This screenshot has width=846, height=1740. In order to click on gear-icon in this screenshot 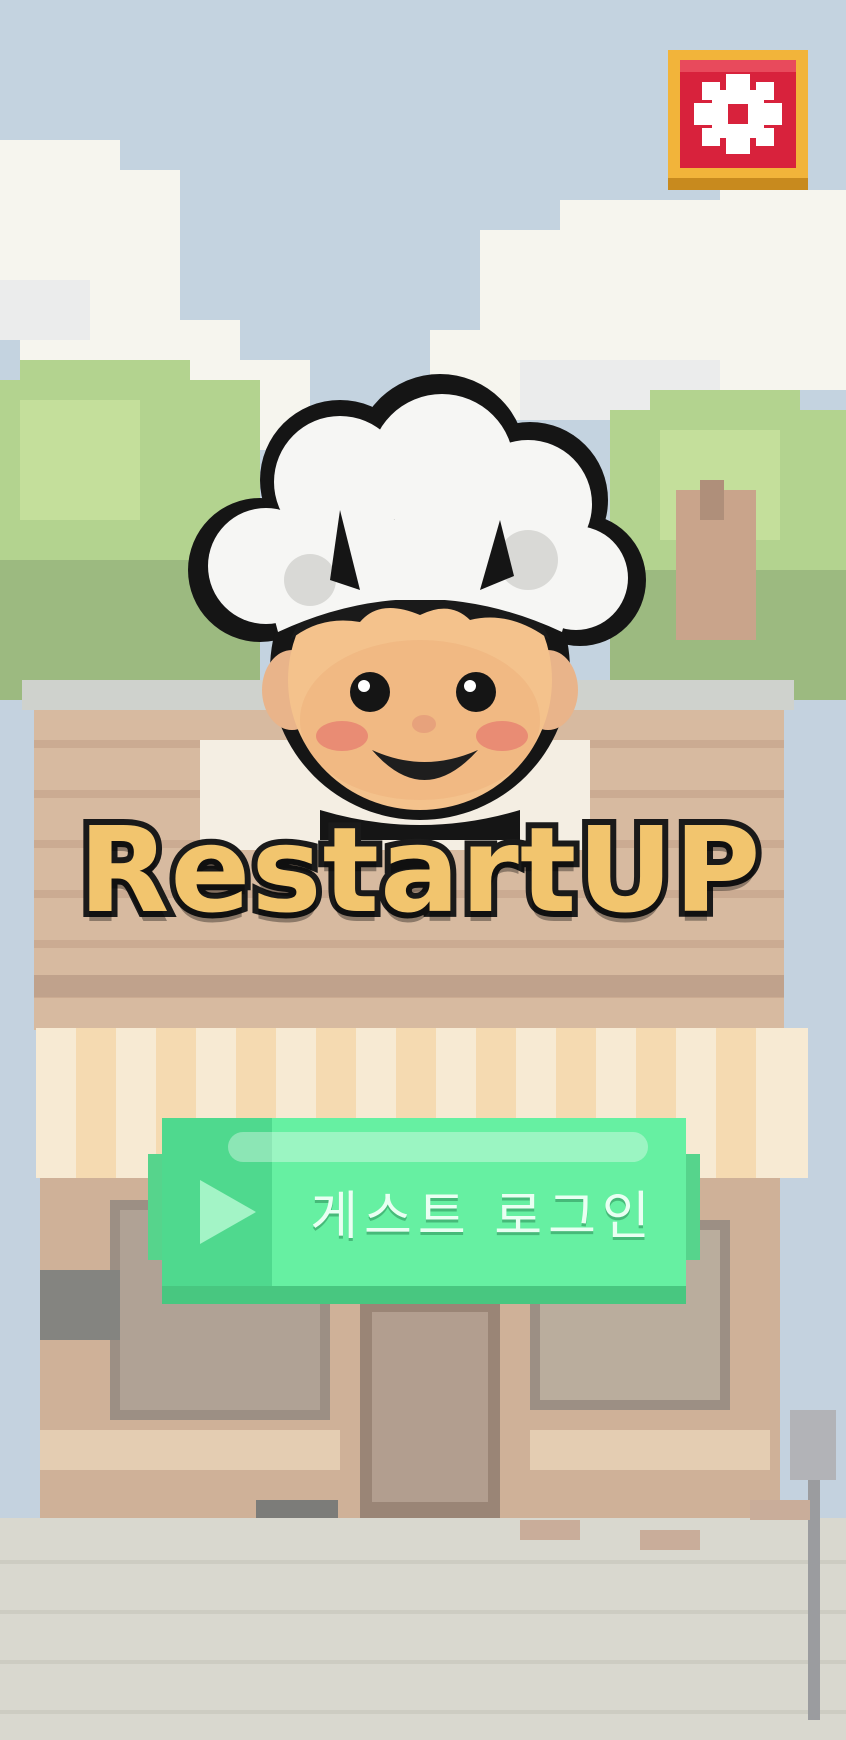, I will do `click(738, 120)`.